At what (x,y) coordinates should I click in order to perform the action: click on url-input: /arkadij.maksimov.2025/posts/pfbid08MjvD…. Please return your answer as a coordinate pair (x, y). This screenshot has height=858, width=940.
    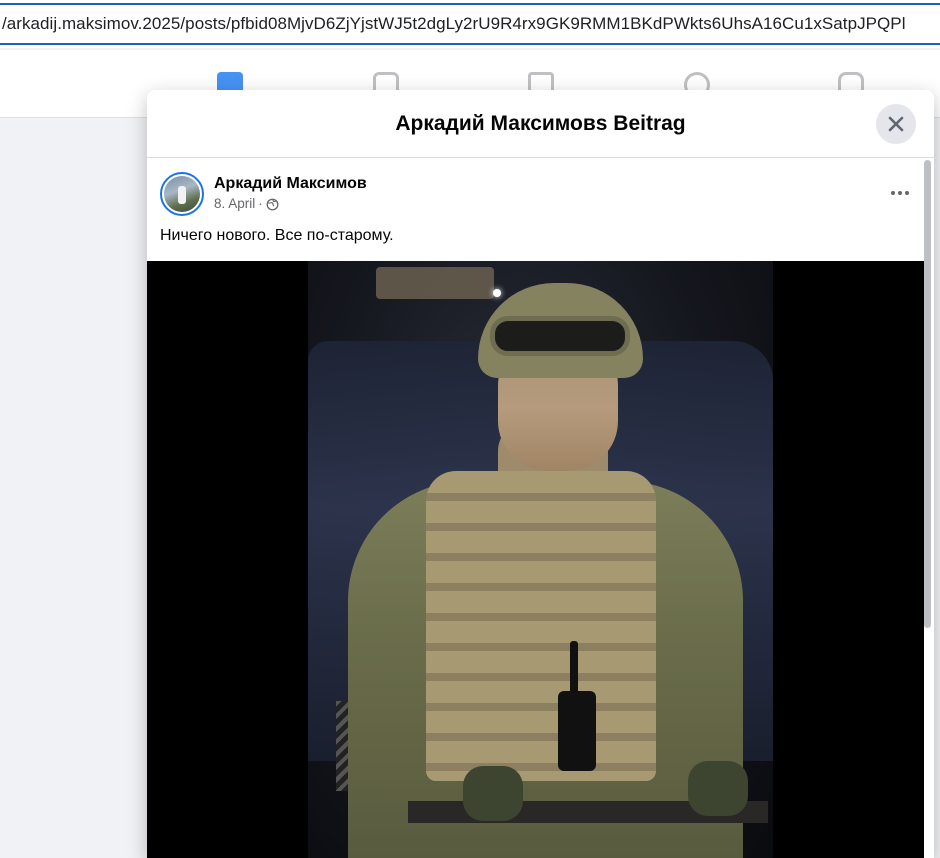
    Looking at the image, I should click on (470, 24).